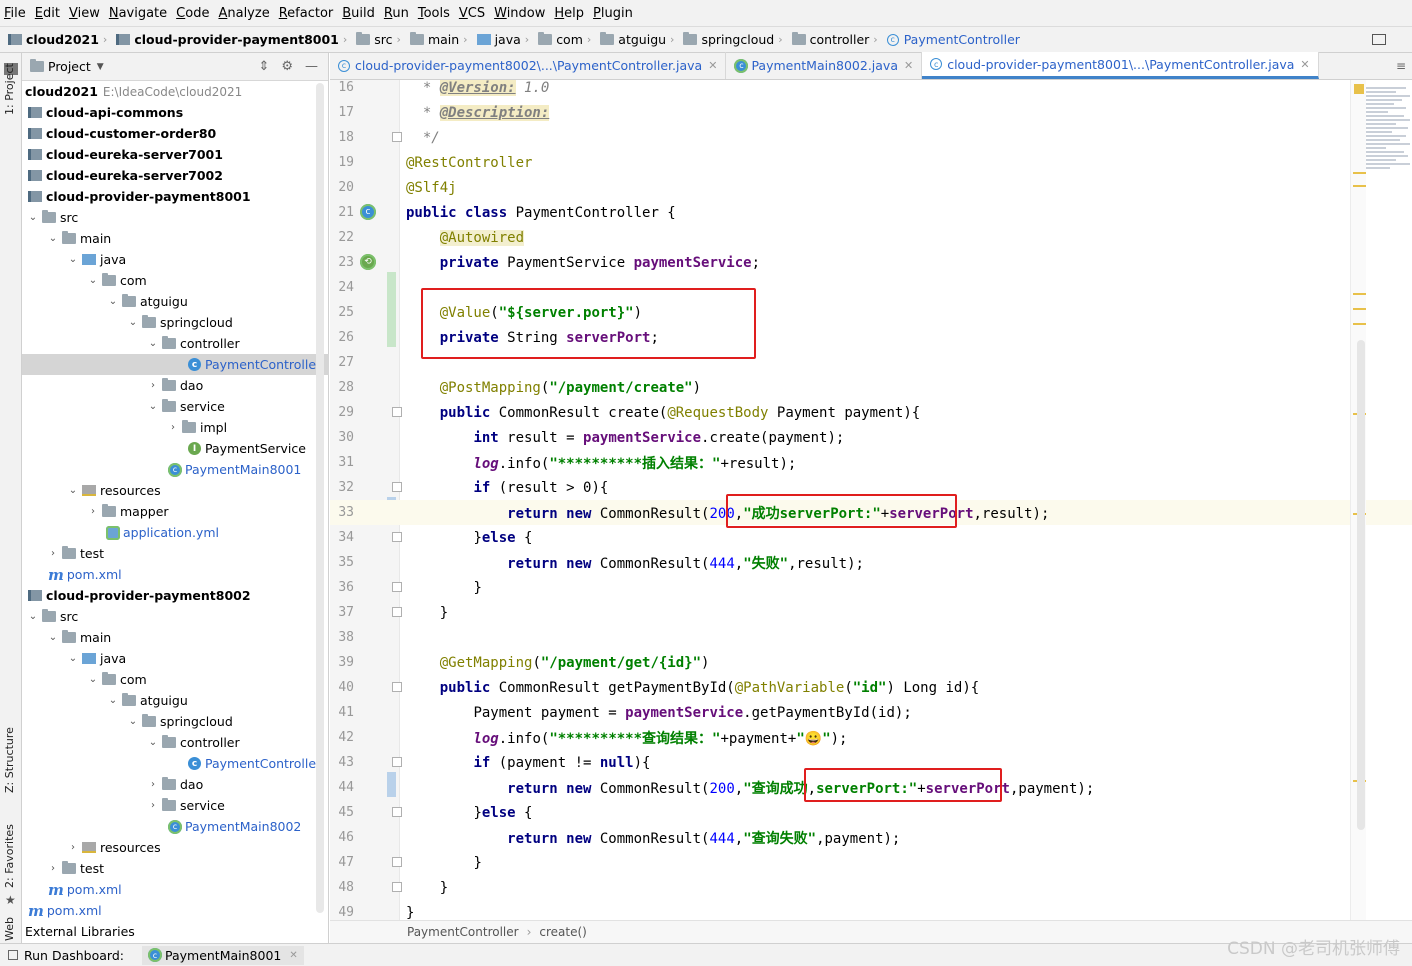  What do you see at coordinates (60, 39) in the screenshot?
I see `crumb-cloud2021: cloud2021 ›` at bounding box center [60, 39].